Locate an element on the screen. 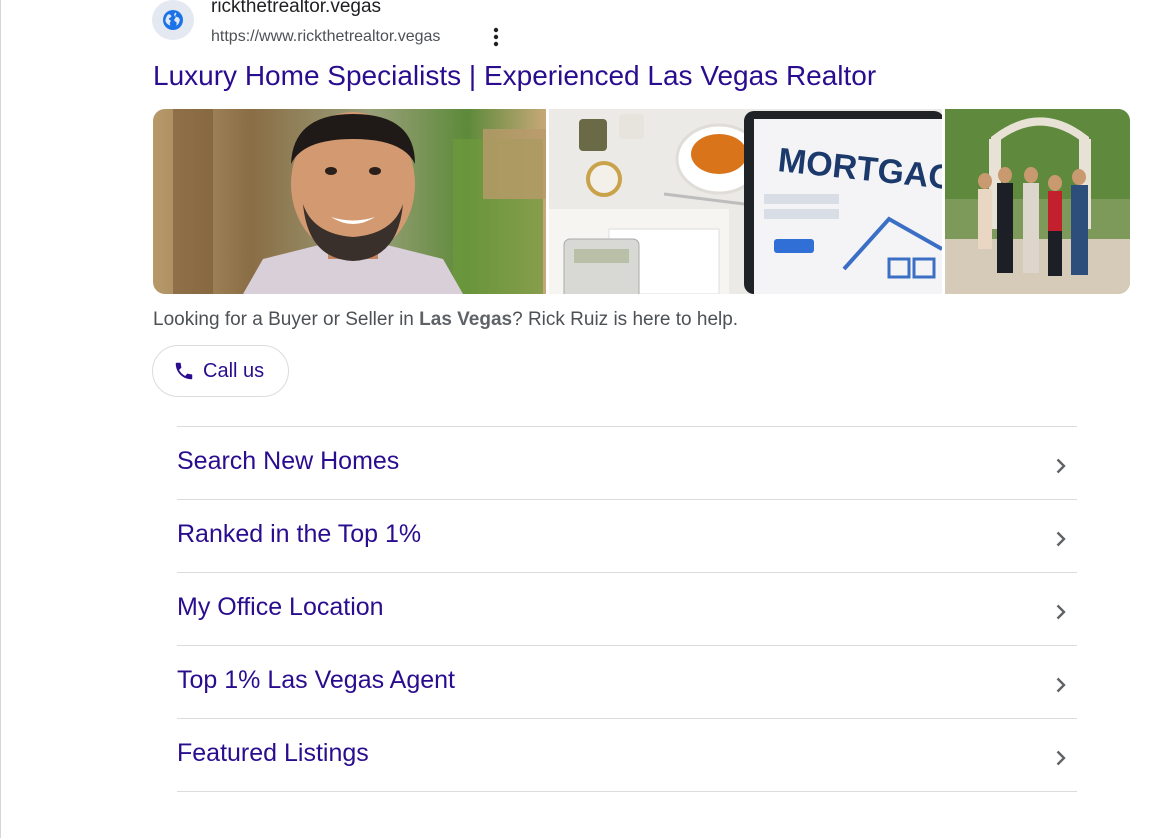  phone-icon is located at coordinates (184, 371).